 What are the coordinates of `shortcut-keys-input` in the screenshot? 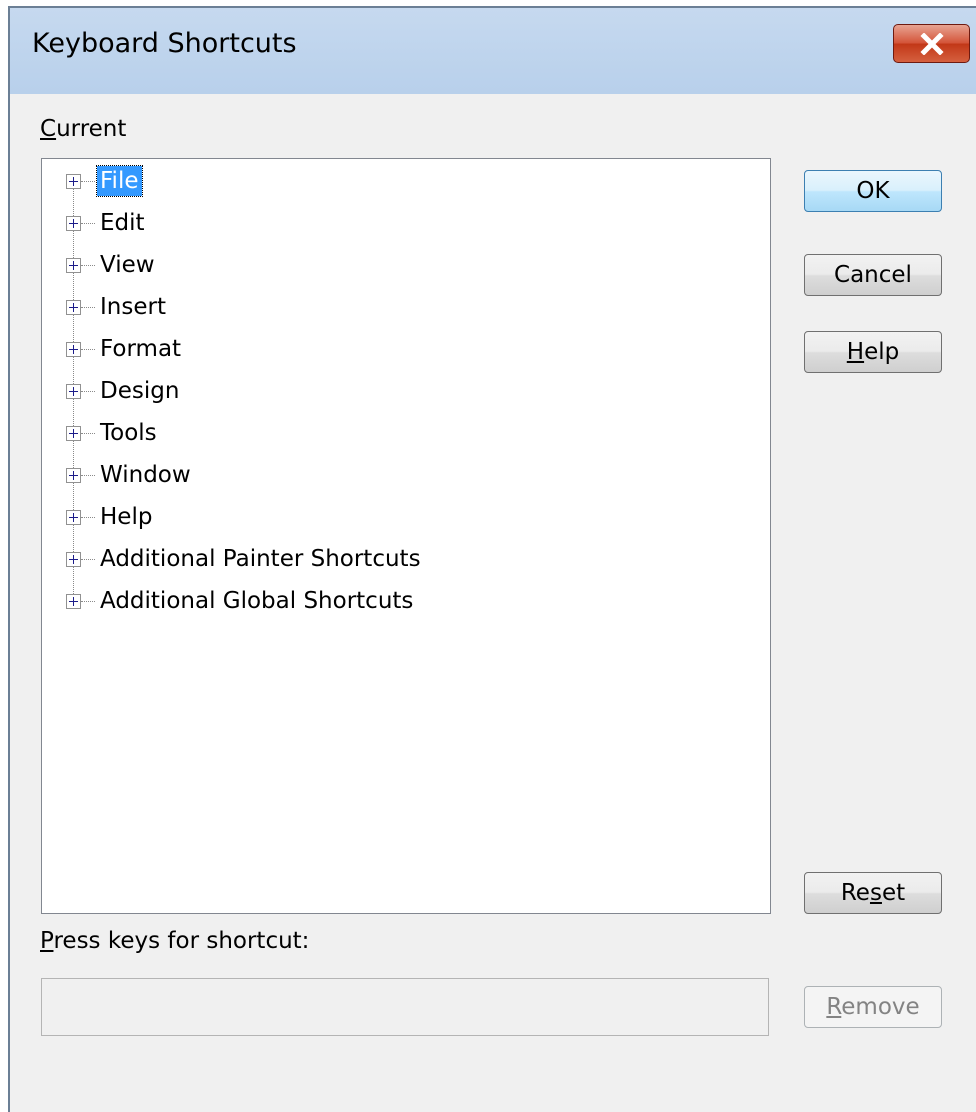 It's located at (405, 1007).